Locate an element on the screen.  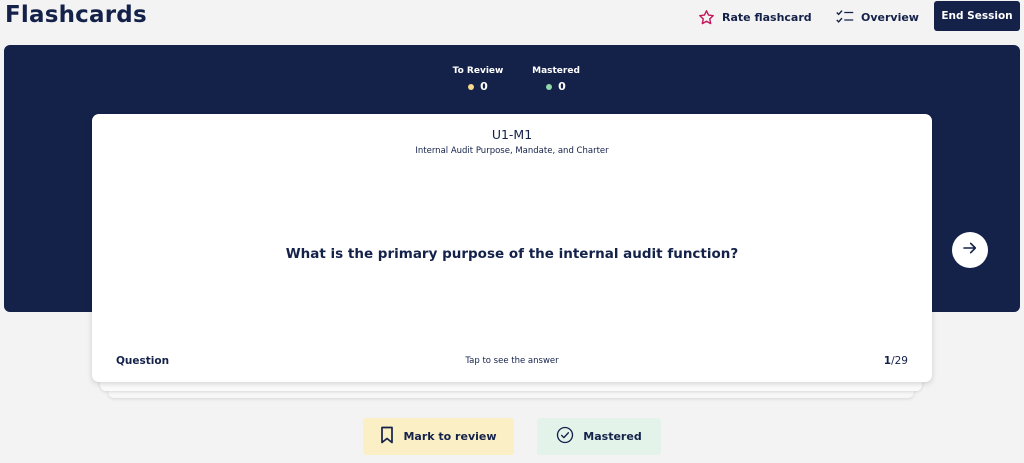
mastered-stat-label: Mastered is located at coordinates (556, 71).